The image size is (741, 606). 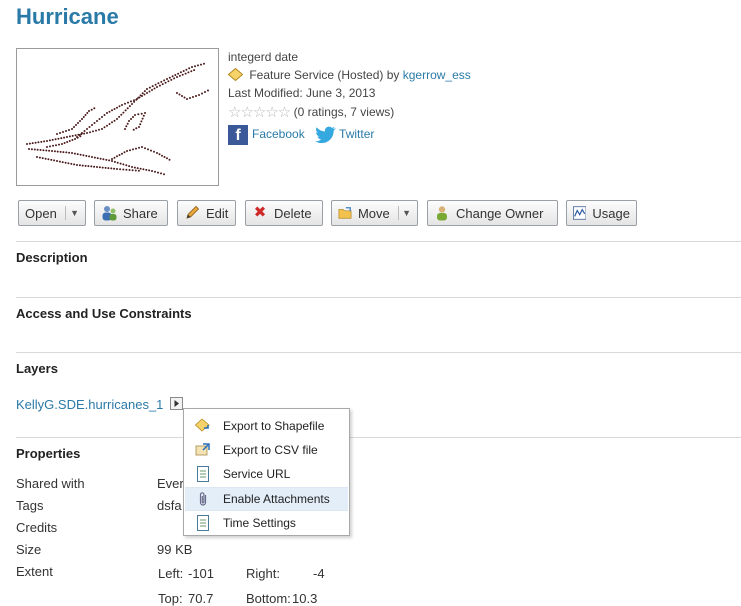 I want to click on usage-button: Usage, so click(x=601, y=213).